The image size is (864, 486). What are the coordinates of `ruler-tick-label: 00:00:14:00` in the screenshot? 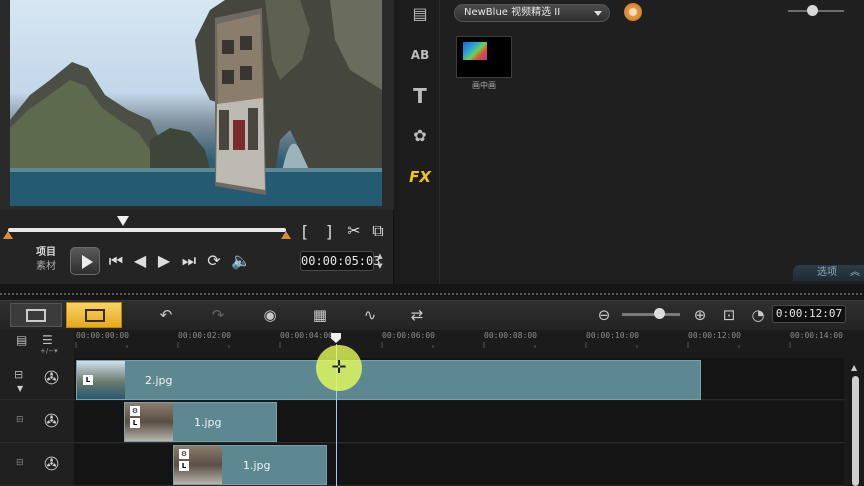 It's located at (816, 335).